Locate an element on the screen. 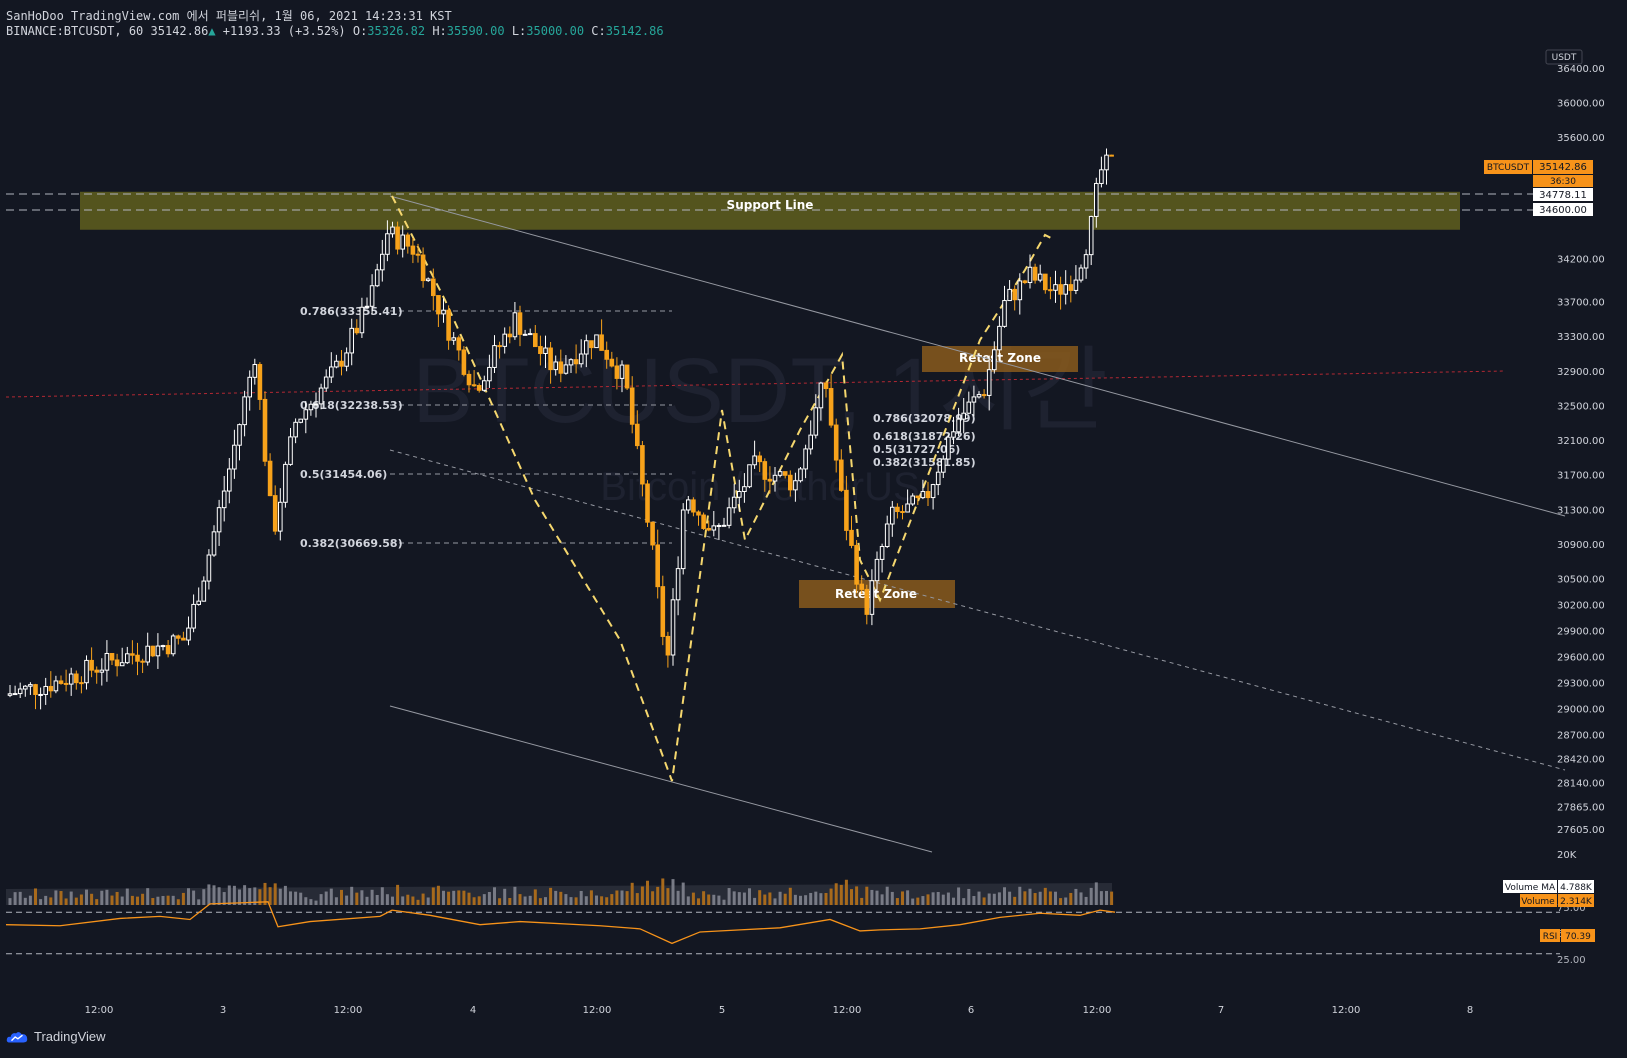  rsi-line is located at coordinates (560, 923).